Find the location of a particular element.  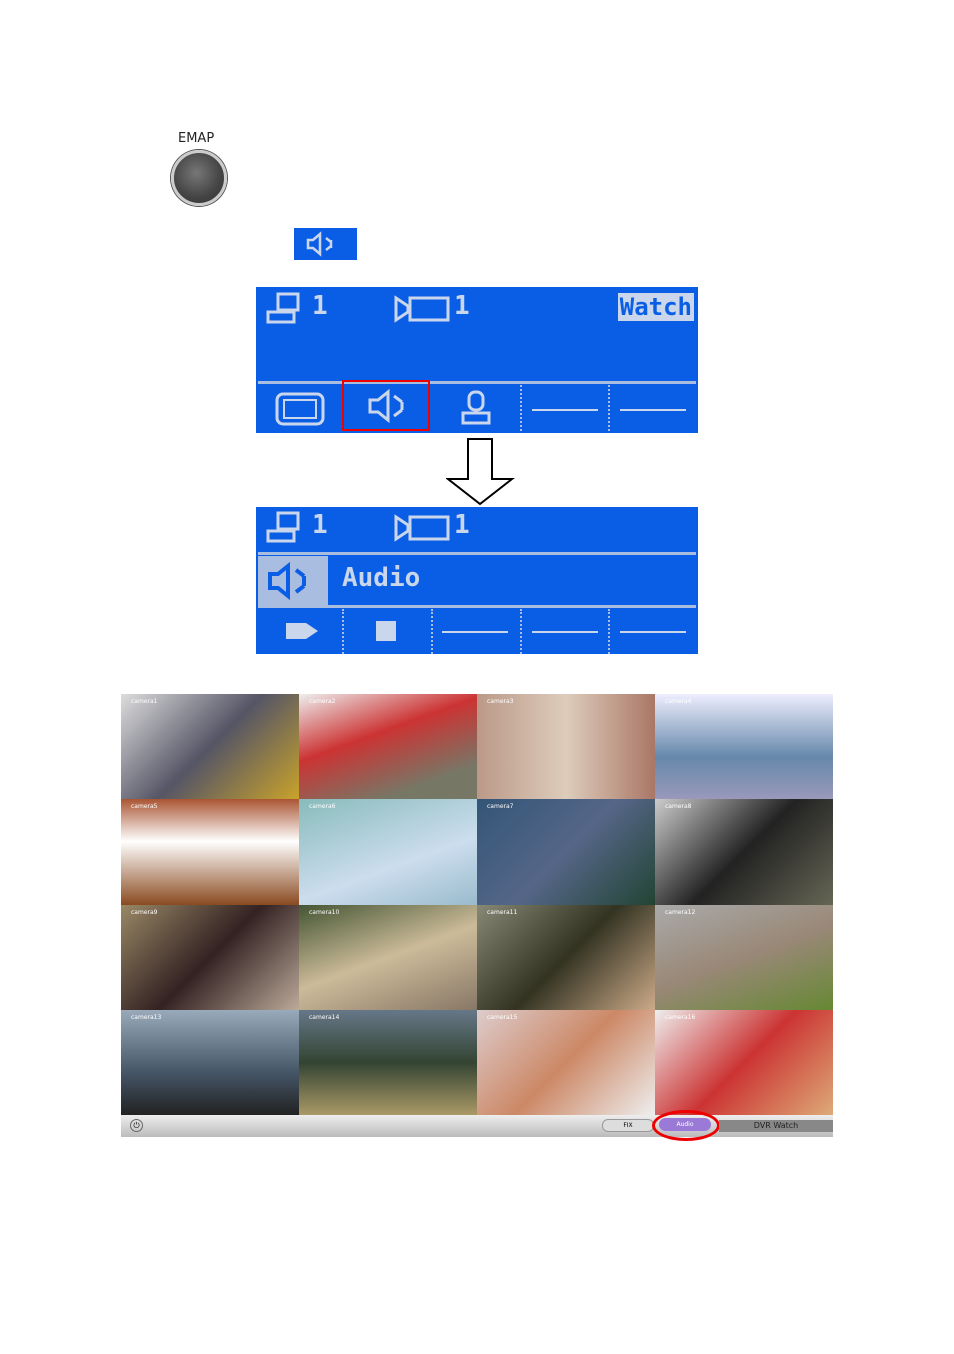

camera-view: camera6 is located at coordinates (388, 852).